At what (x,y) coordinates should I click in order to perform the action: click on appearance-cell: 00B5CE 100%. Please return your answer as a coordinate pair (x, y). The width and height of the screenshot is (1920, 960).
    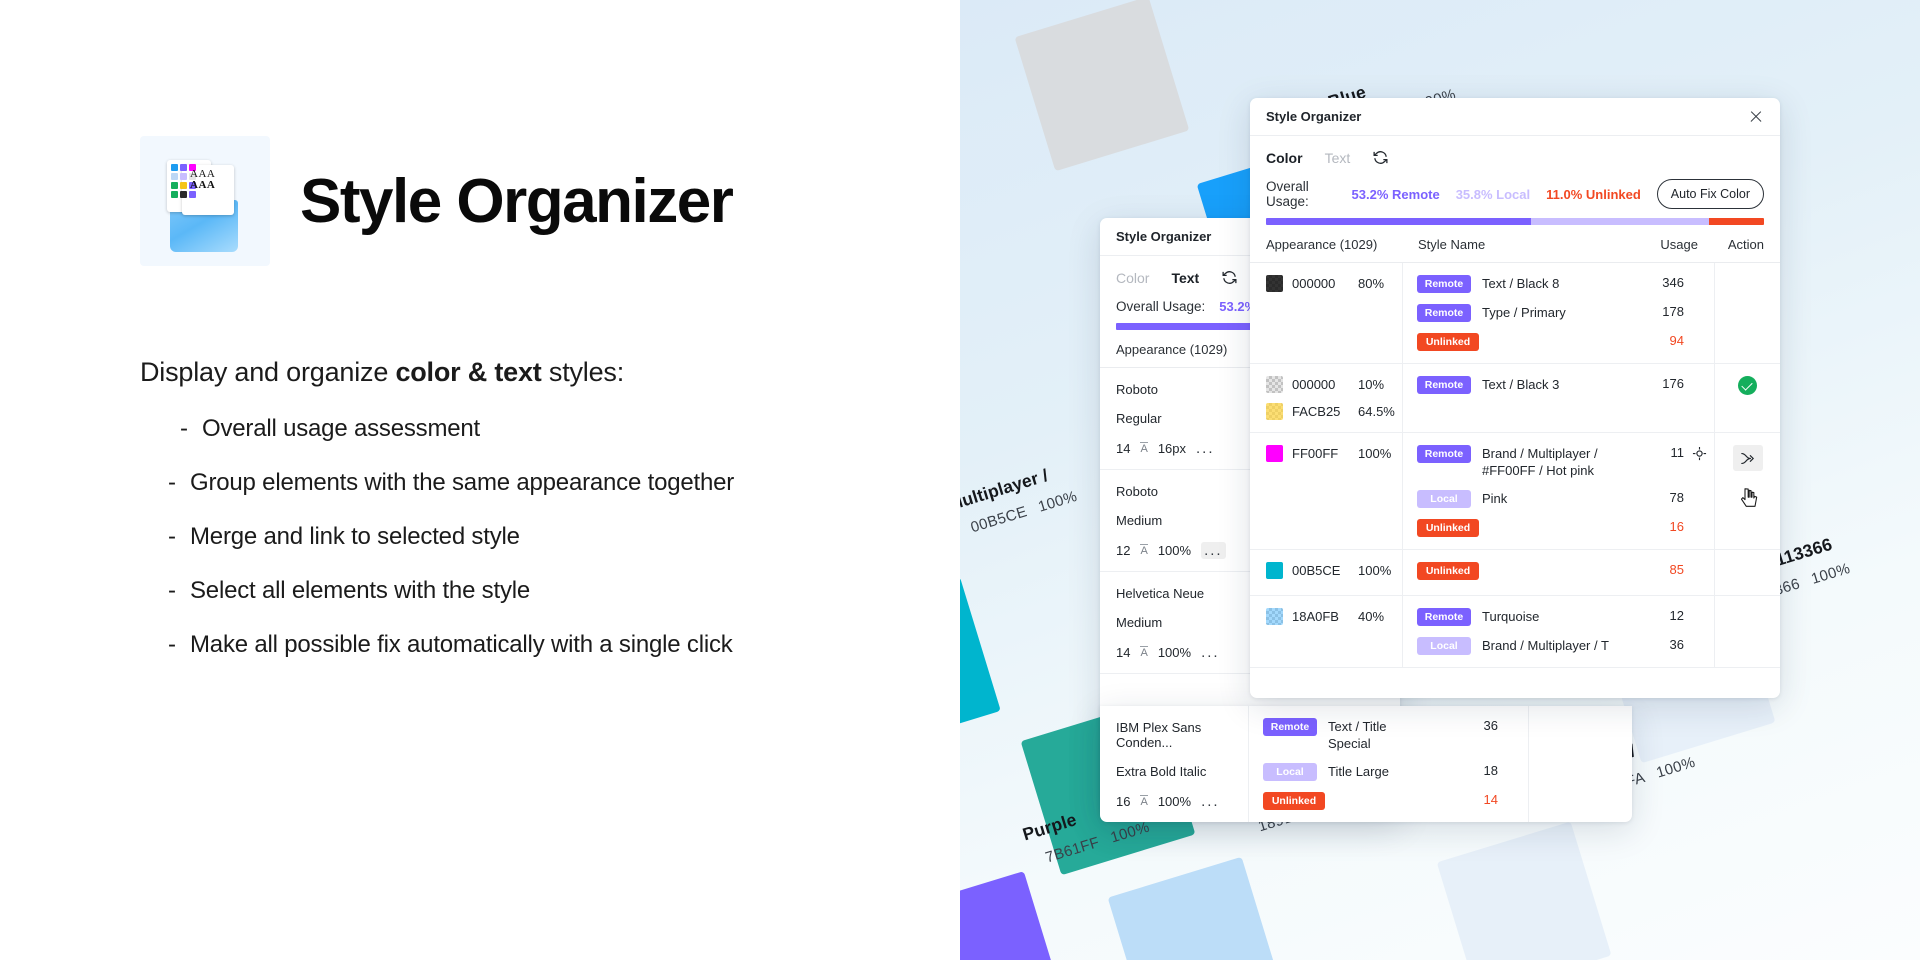
    Looking at the image, I should click on (1326, 572).